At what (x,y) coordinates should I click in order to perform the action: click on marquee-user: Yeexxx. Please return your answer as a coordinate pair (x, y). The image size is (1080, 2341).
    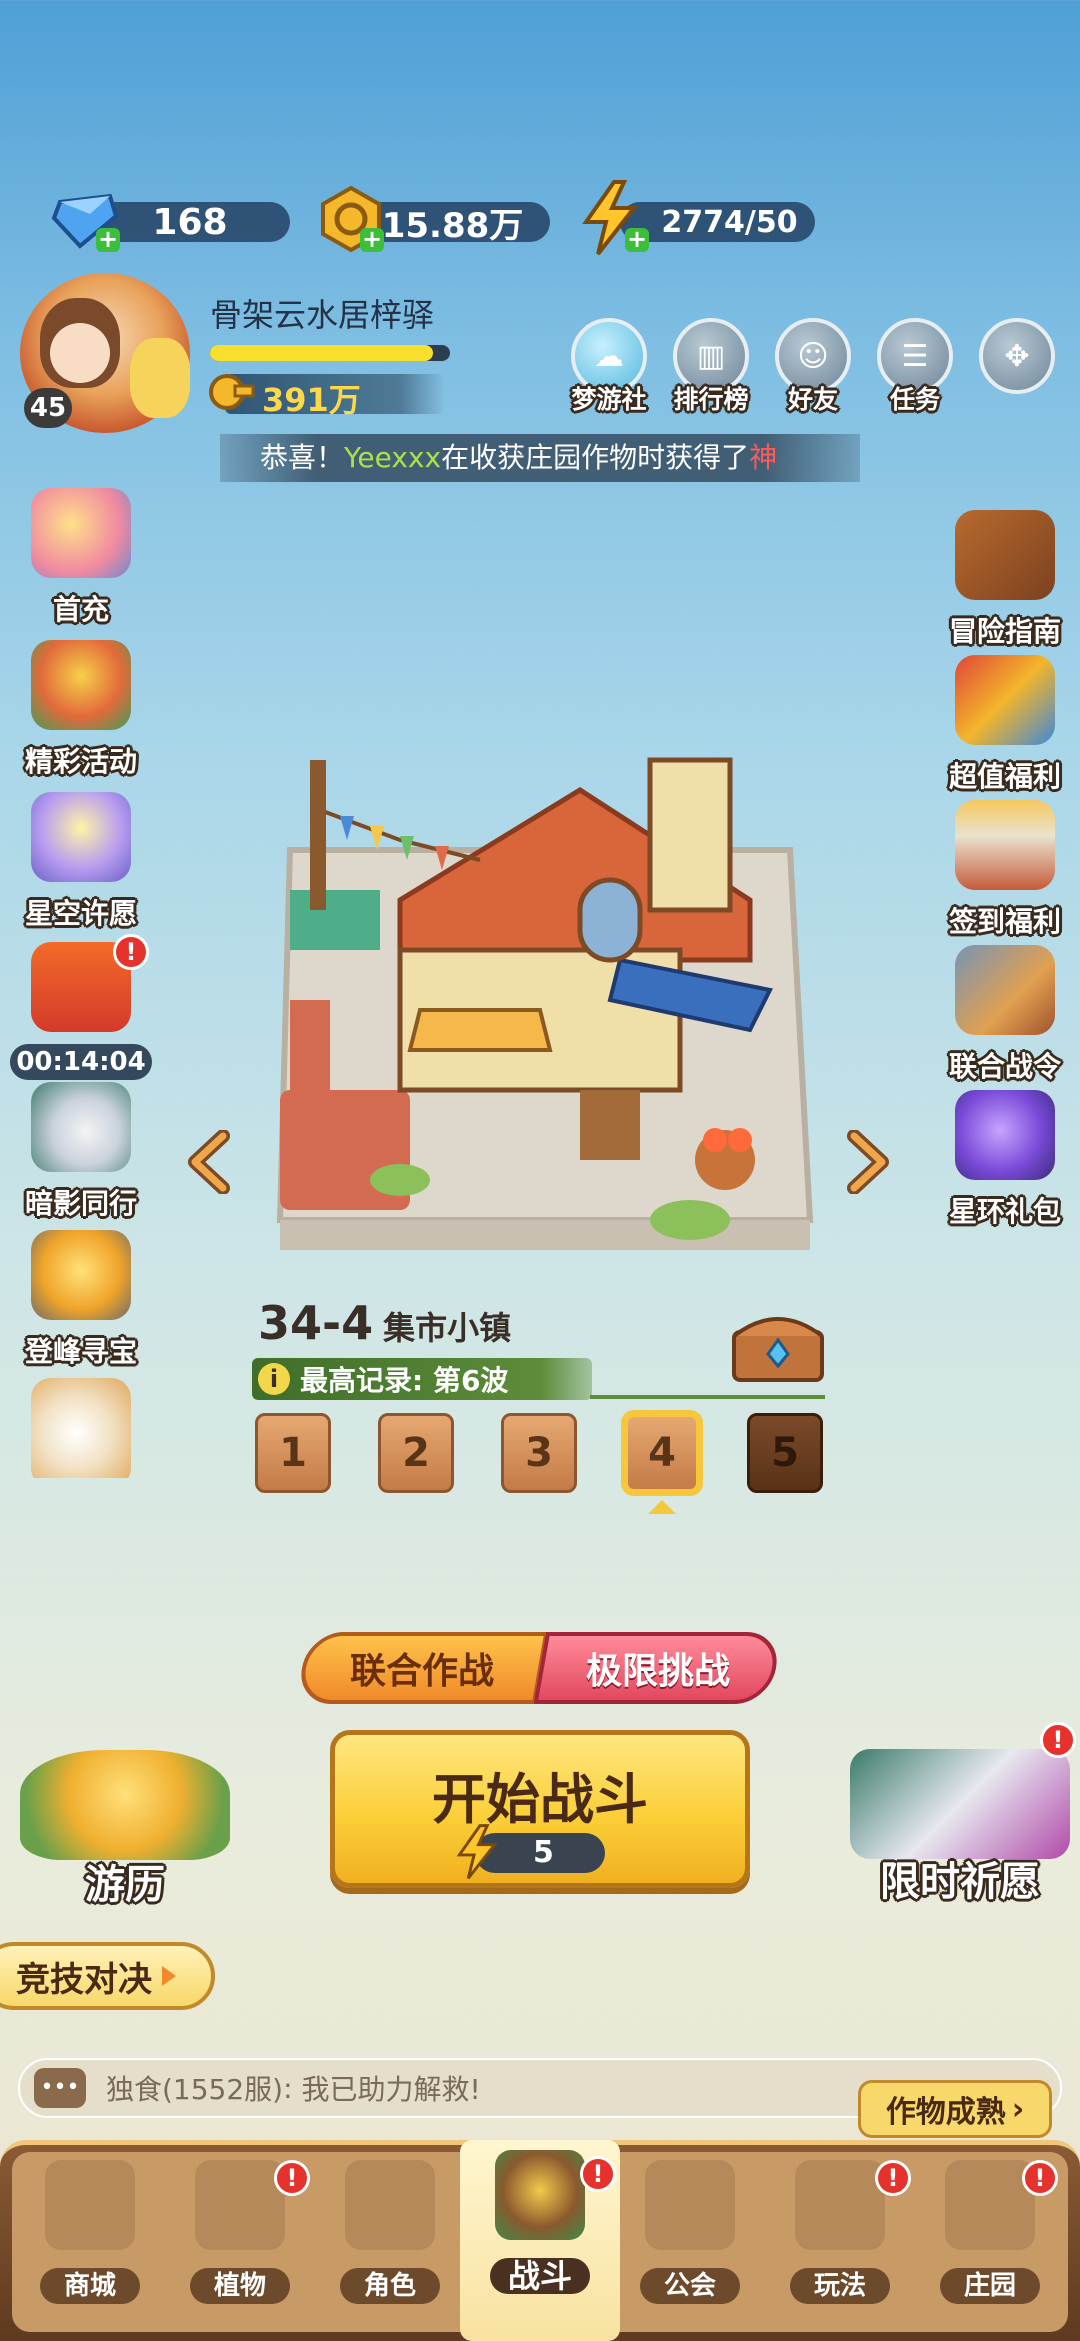
    Looking at the image, I should click on (393, 457).